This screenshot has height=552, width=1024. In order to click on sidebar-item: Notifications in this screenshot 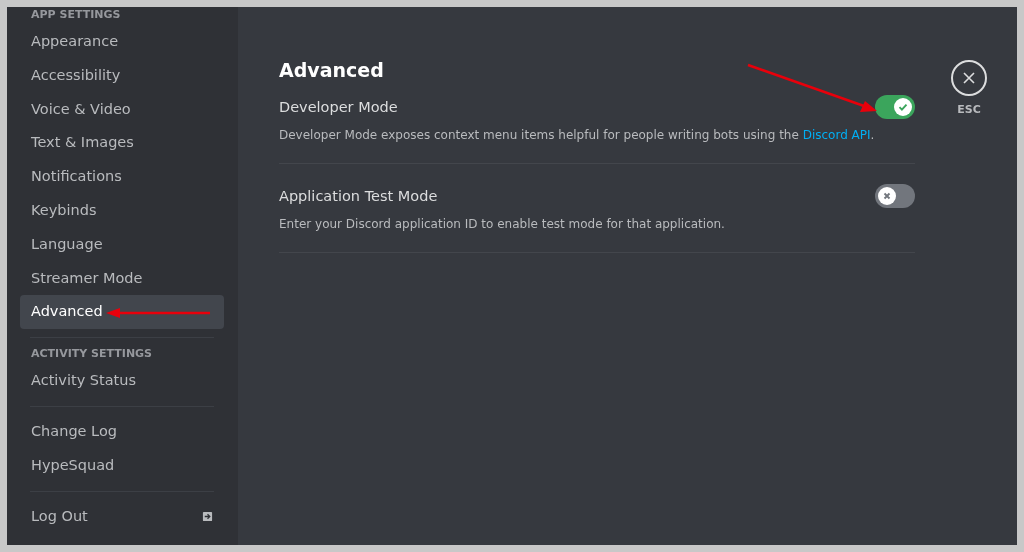, I will do `click(122, 177)`.